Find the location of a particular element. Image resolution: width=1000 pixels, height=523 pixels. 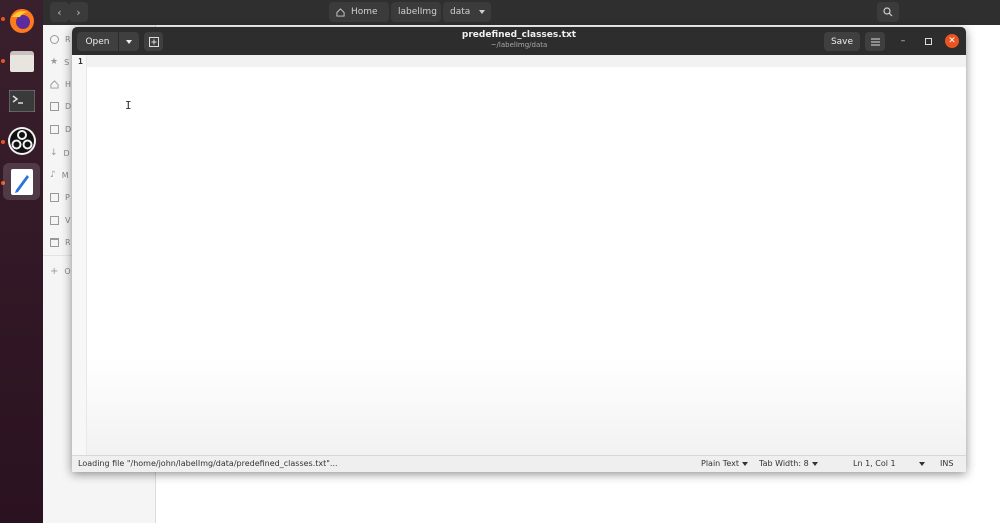

language-selector: Plain Text is located at coordinates (724, 463).